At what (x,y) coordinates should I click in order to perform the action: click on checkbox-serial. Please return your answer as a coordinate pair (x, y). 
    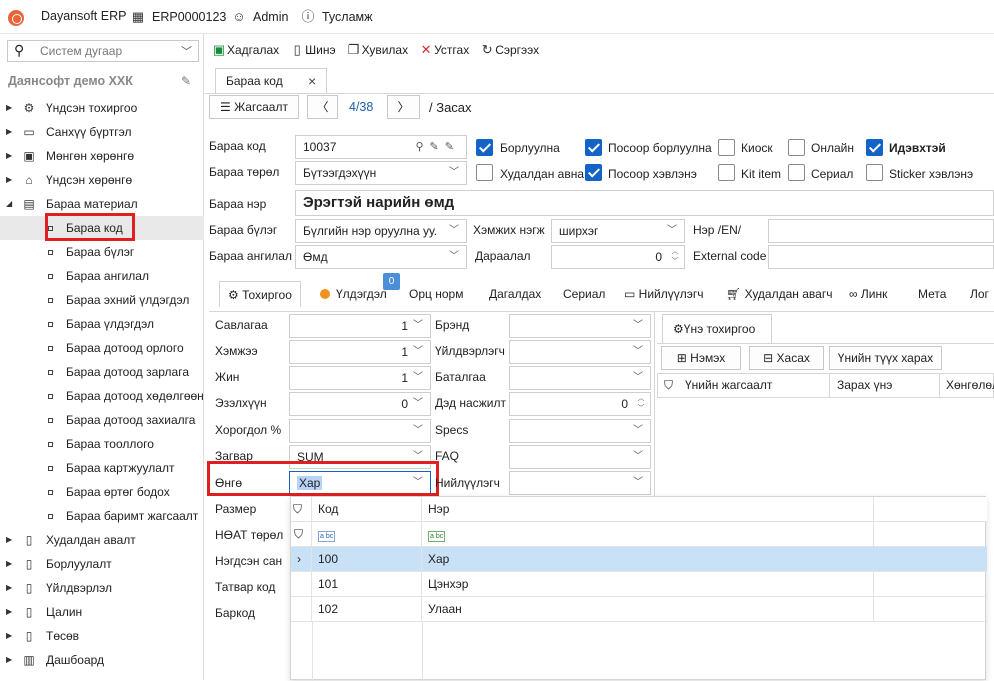
    Looking at the image, I should click on (796, 172).